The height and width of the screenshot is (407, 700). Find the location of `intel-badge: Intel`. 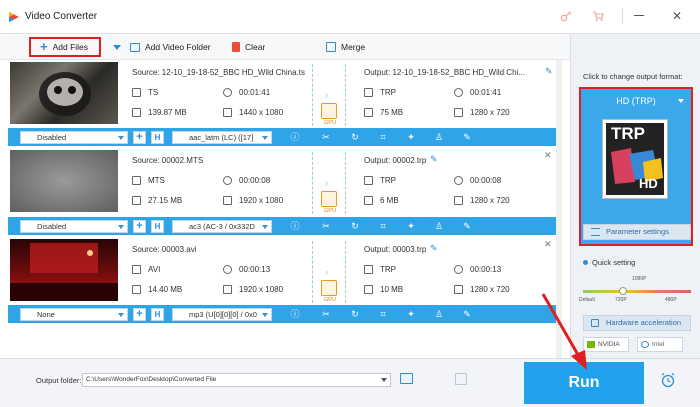

intel-badge: Intel is located at coordinates (660, 344).